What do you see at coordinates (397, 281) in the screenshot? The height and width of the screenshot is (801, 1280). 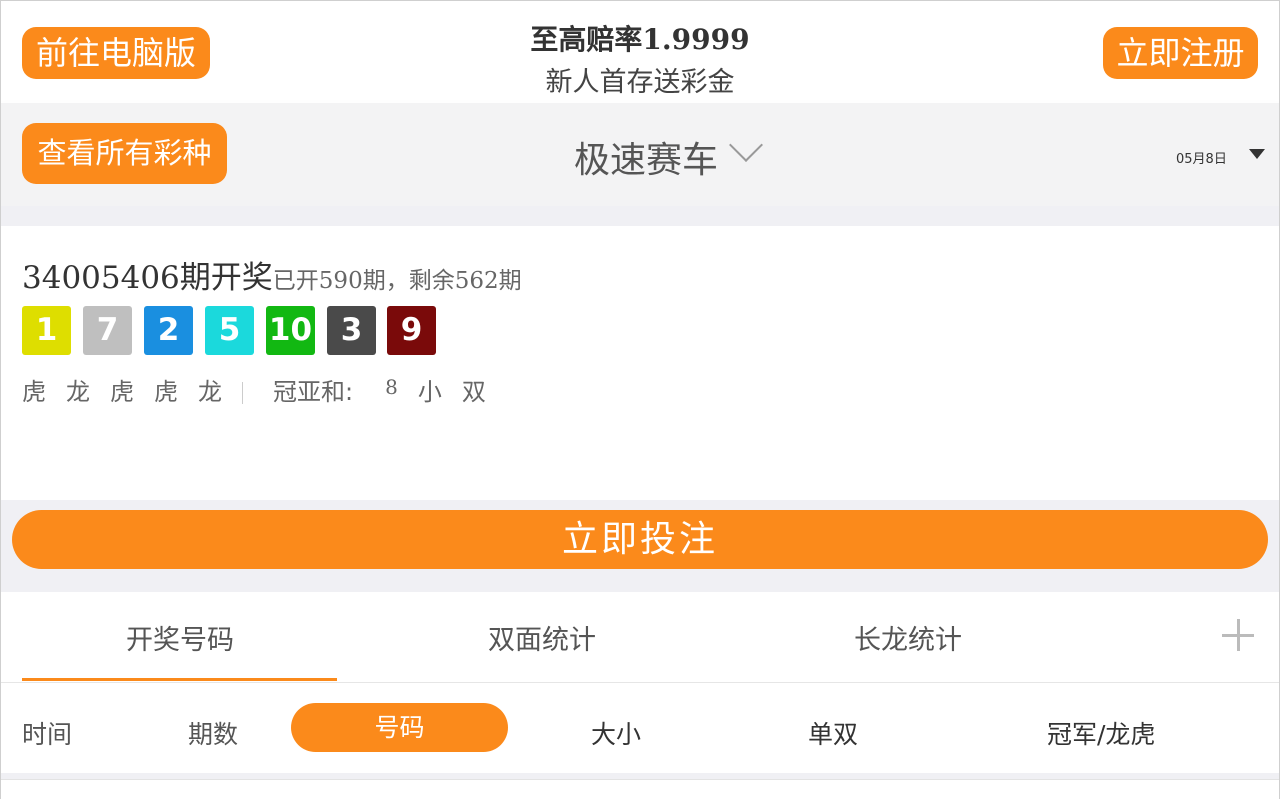 I see `draw-progress: 已开590期，剩余562期` at bounding box center [397, 281].